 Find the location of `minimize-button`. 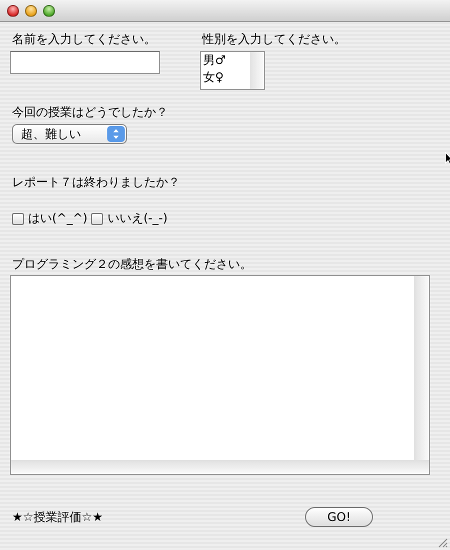

minimize-button is located at coordinates (31, 10).